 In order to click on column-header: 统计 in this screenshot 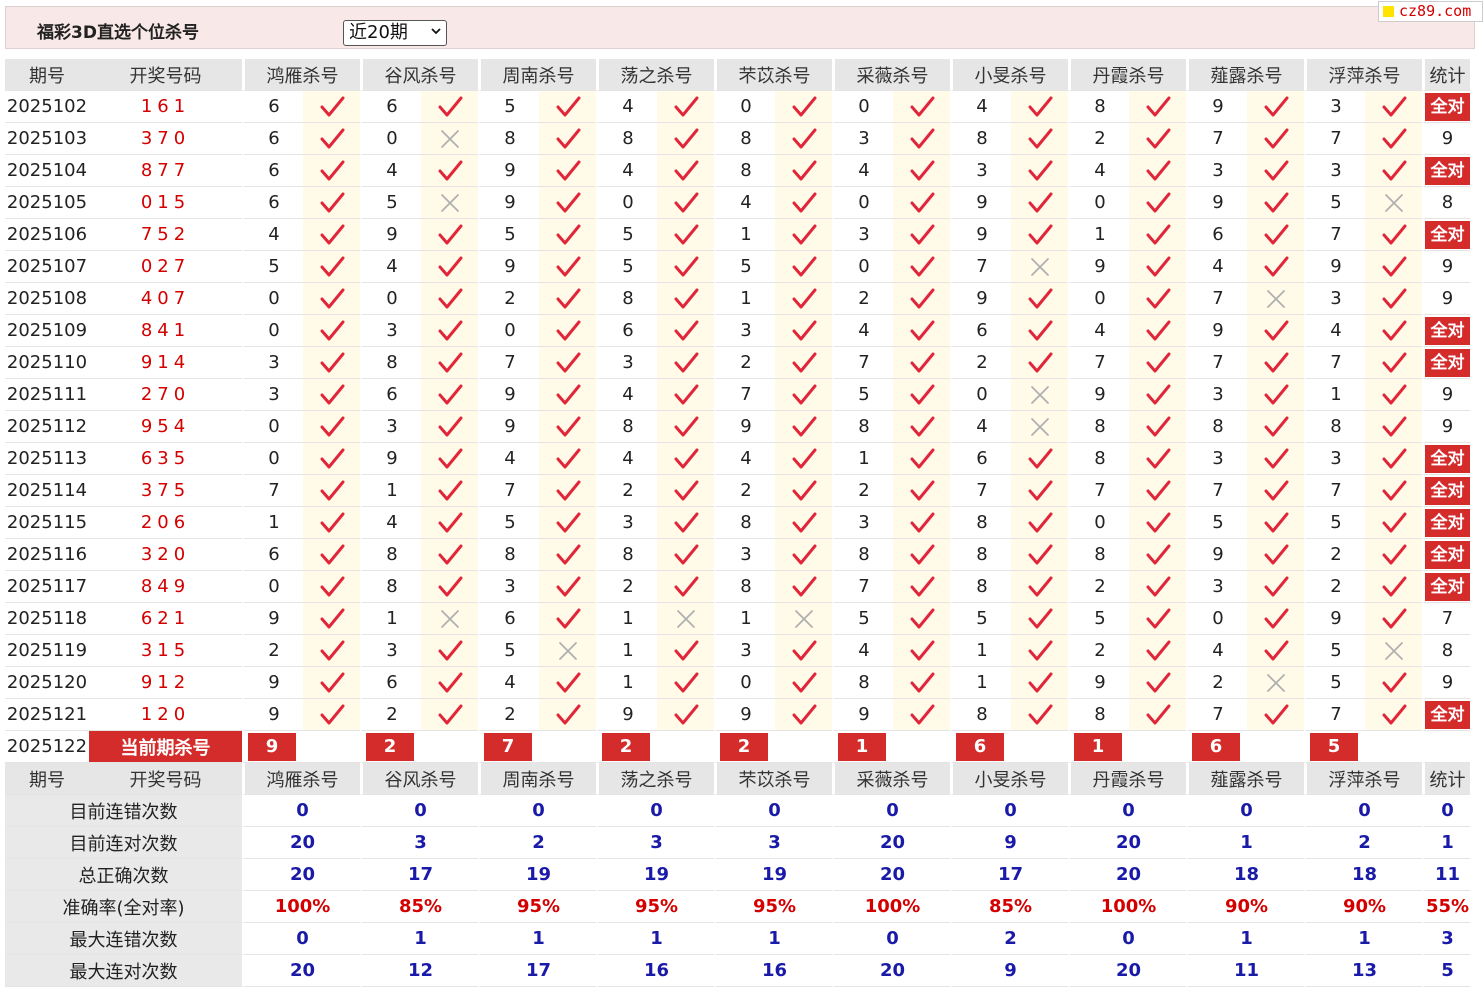, I will do `click(1446, 75)`.